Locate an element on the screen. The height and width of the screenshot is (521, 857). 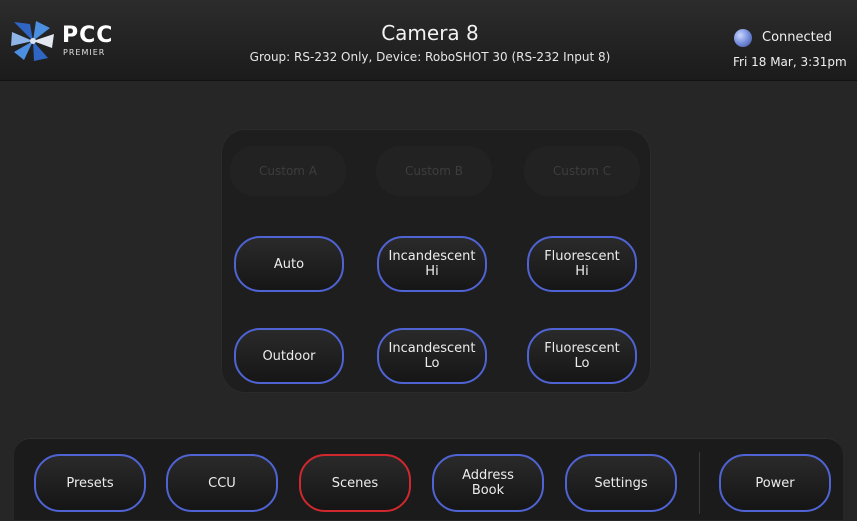
incandescent-hi-button: Incandescent Hi is located at coordinates (432, 264).